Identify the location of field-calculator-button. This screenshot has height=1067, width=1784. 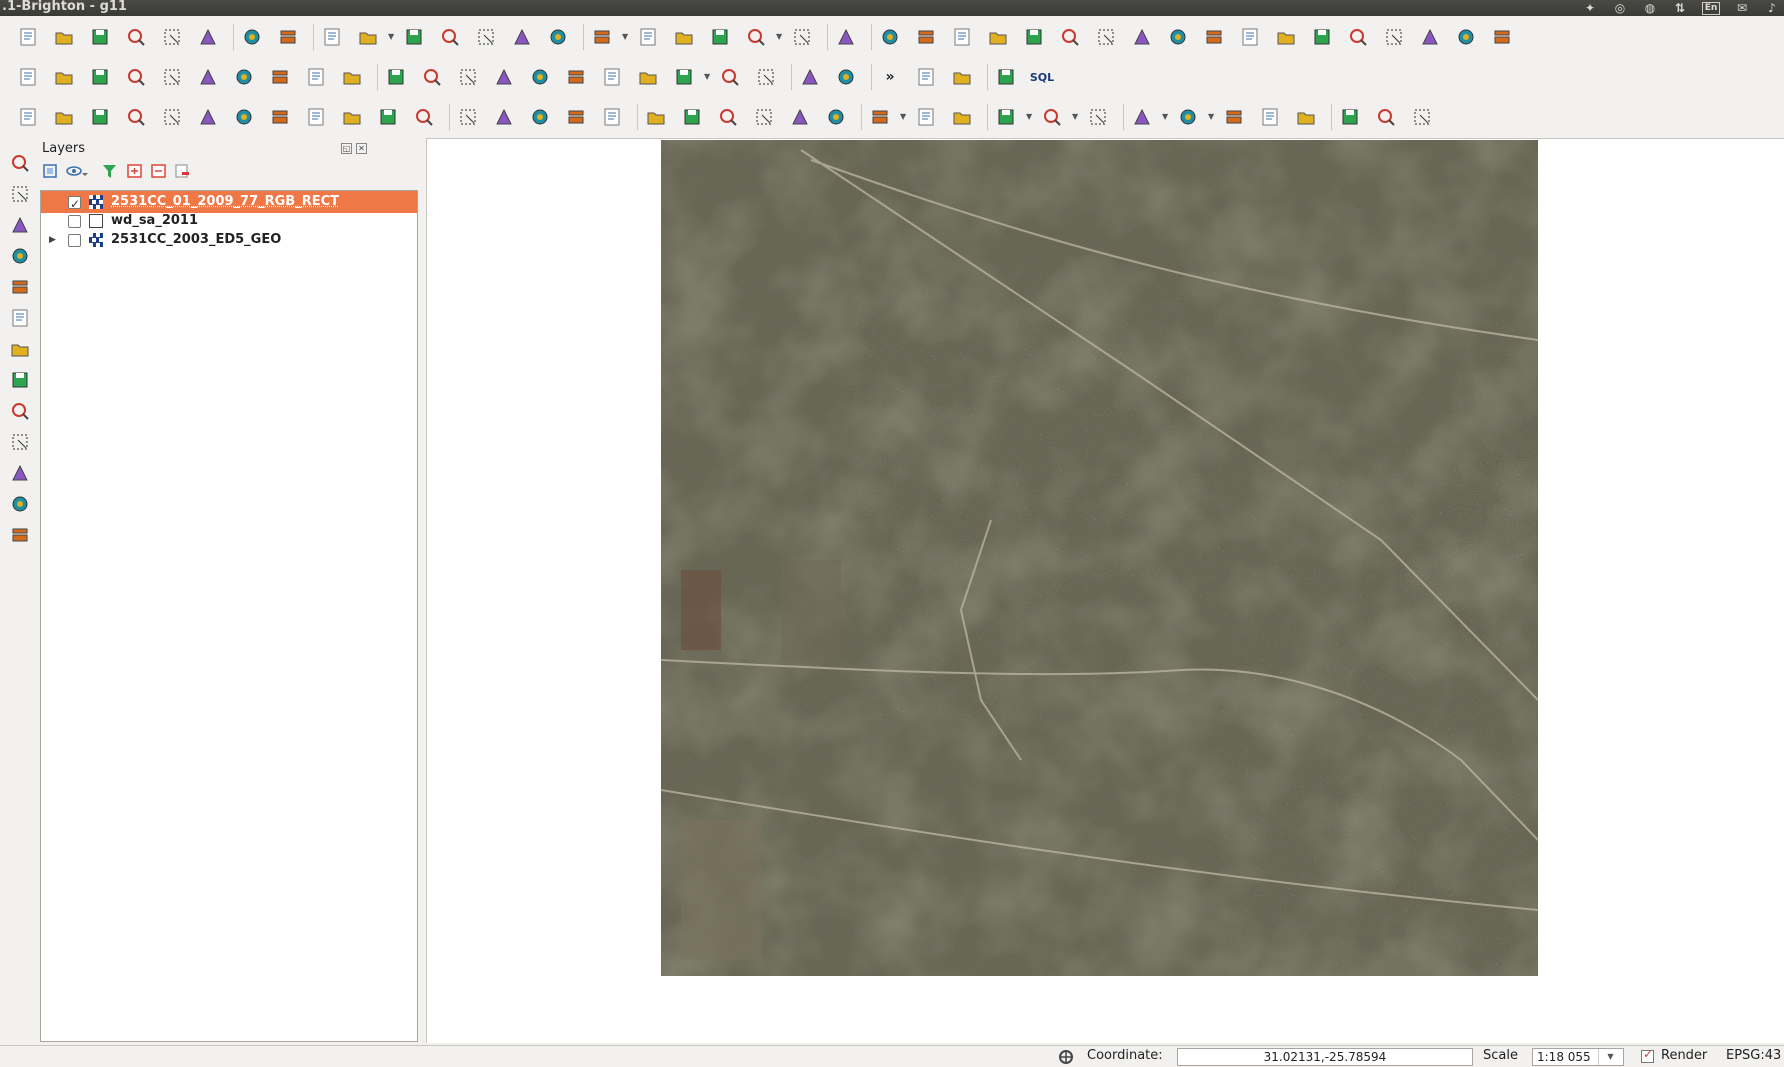
(558, 37).